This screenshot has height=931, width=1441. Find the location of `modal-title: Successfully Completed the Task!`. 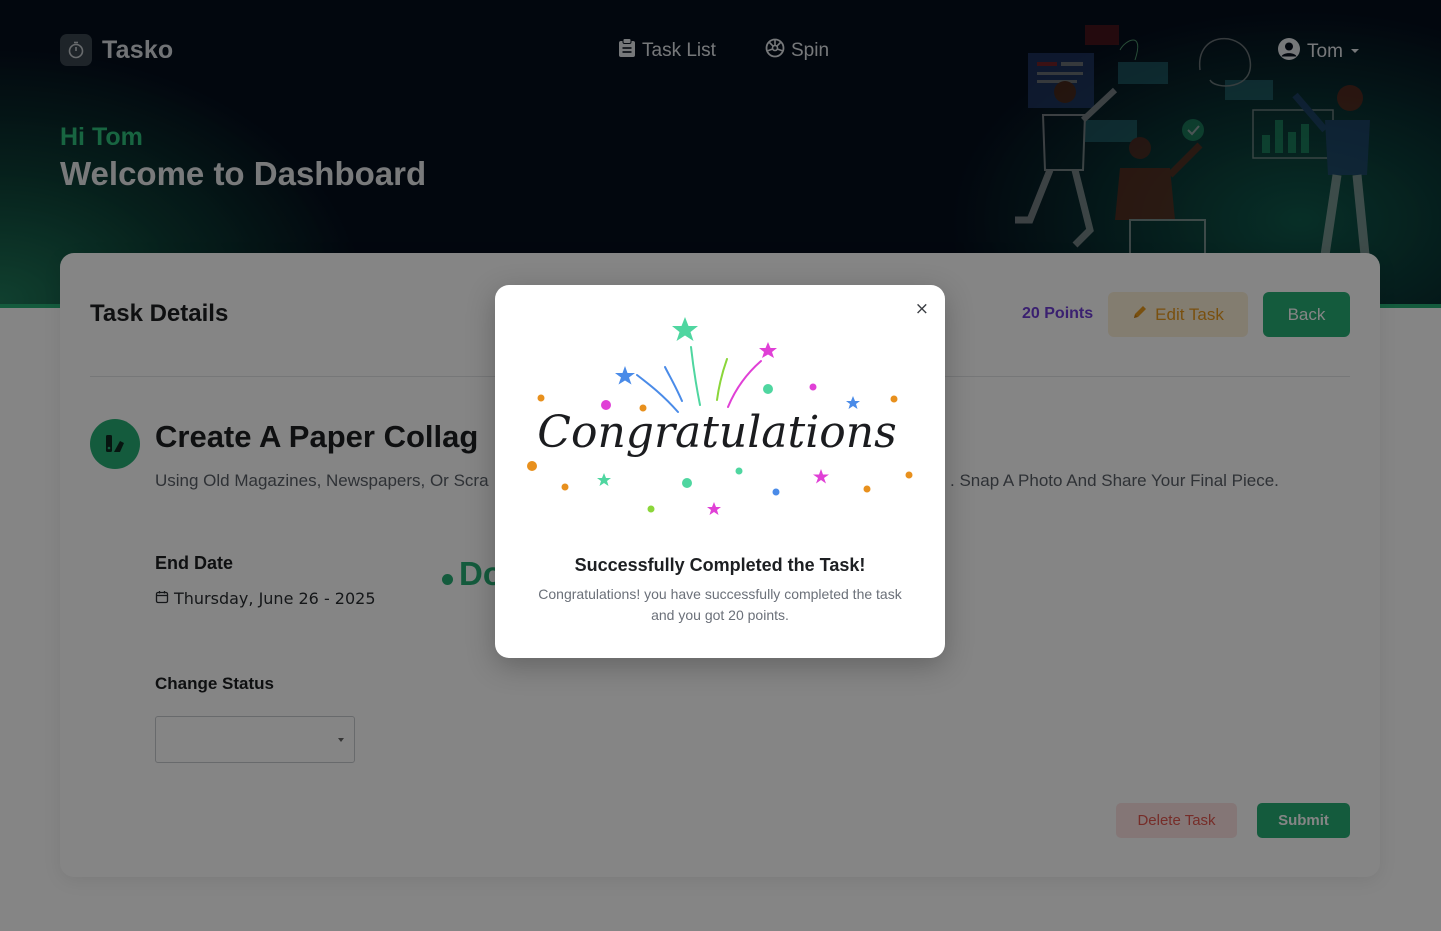

modal-title: Successfully Completed the Task! is located at coordinates (720, 565).